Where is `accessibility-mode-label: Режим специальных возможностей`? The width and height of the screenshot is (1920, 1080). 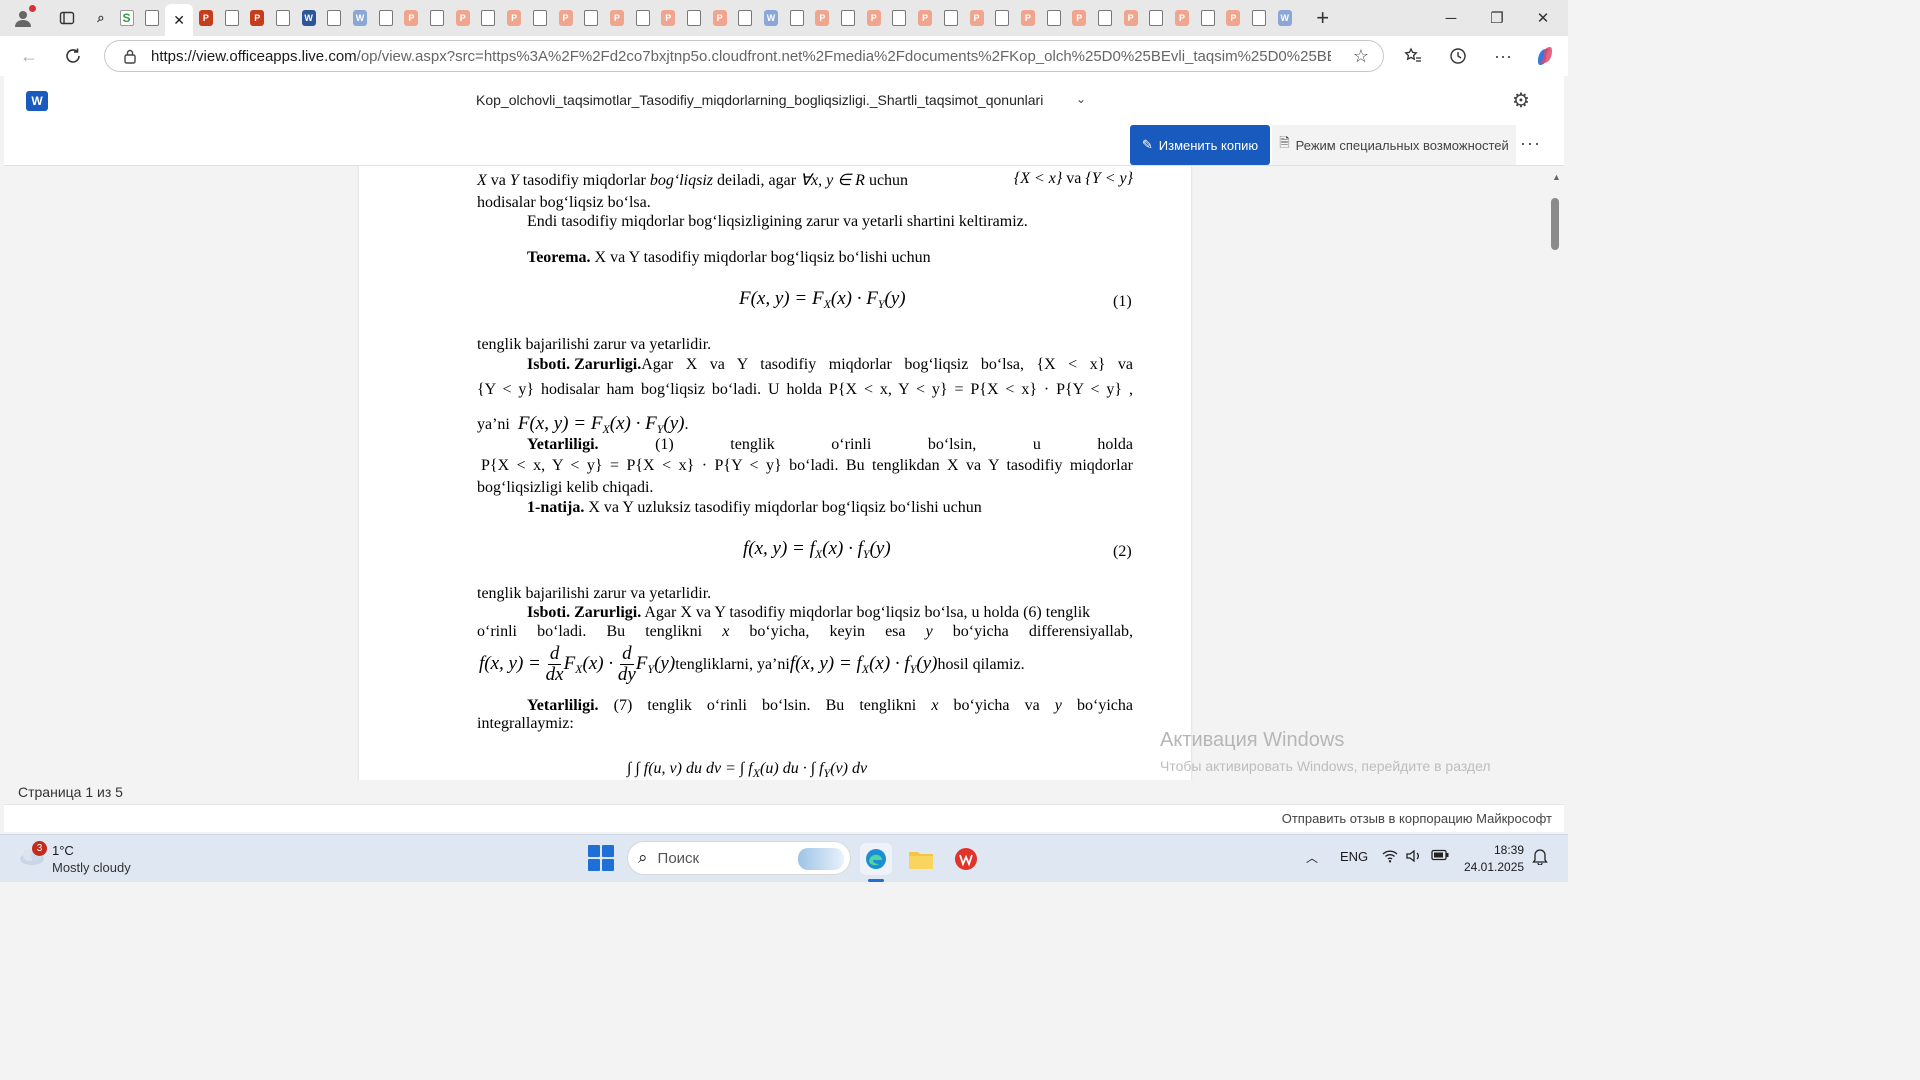
accessibility-mode-label: Режим специальных возможностей is located at coordinates (1402, 145).